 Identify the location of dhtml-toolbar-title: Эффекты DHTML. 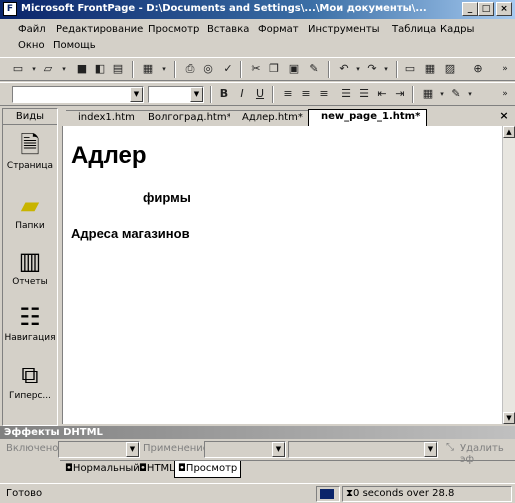
(257, 432).